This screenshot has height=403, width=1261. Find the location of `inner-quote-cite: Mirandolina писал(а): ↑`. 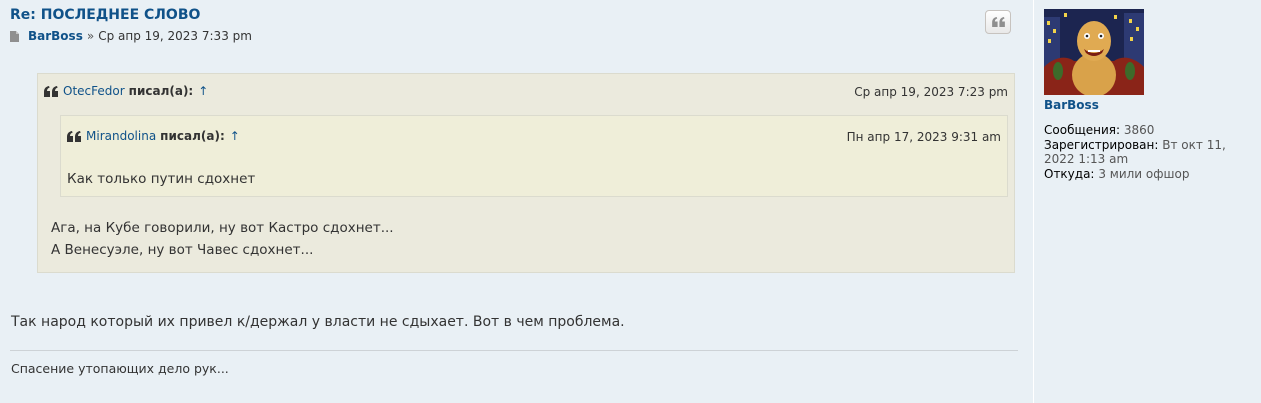

inner-quote-cite: Mirandolina писал(а): ↑ is located at coordinates (153, 136).